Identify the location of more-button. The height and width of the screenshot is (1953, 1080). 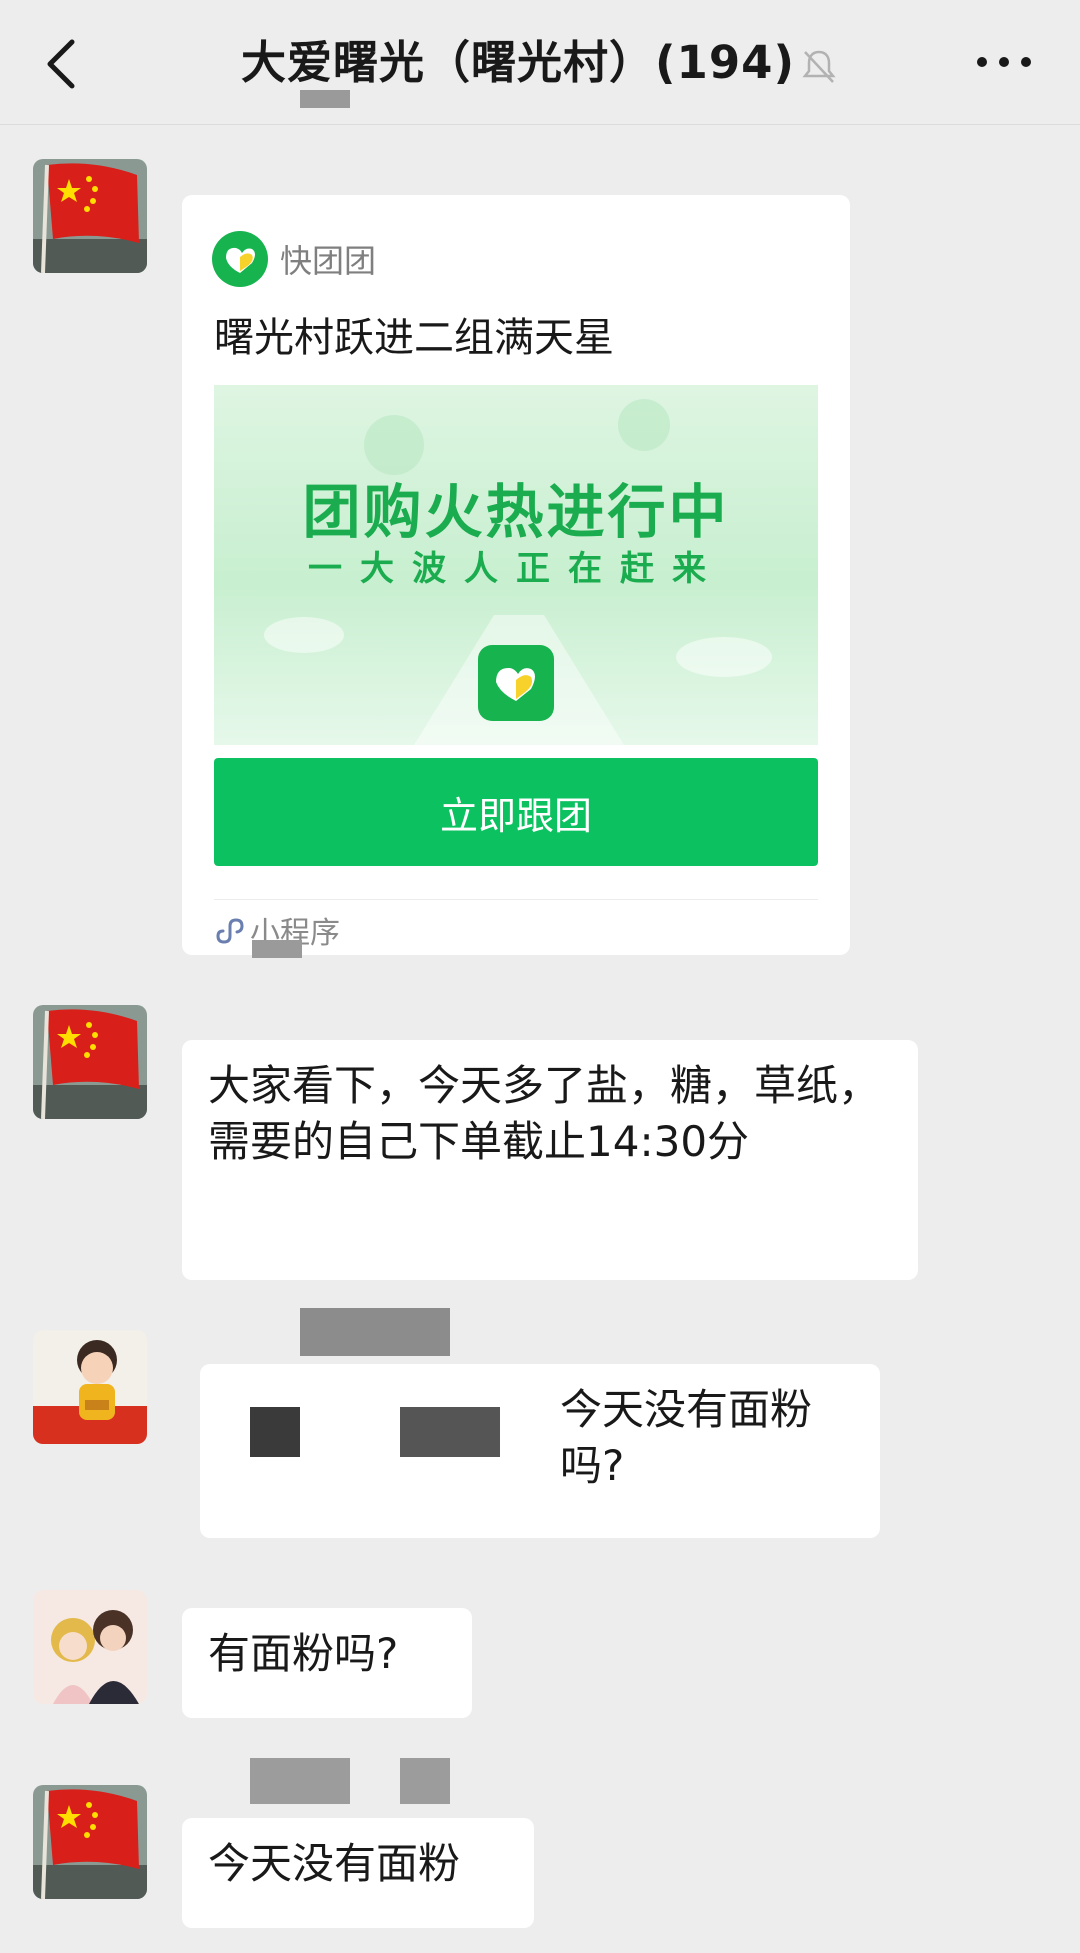
(1004, 62).